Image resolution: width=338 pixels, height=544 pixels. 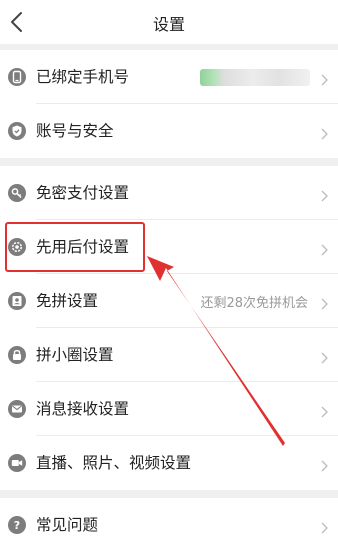 What do you see at coordinates (254, 303) in the screenshot?
I see `free-group-remaining-text: 还剩28次免拼机会` at bounding box center [254, 303].